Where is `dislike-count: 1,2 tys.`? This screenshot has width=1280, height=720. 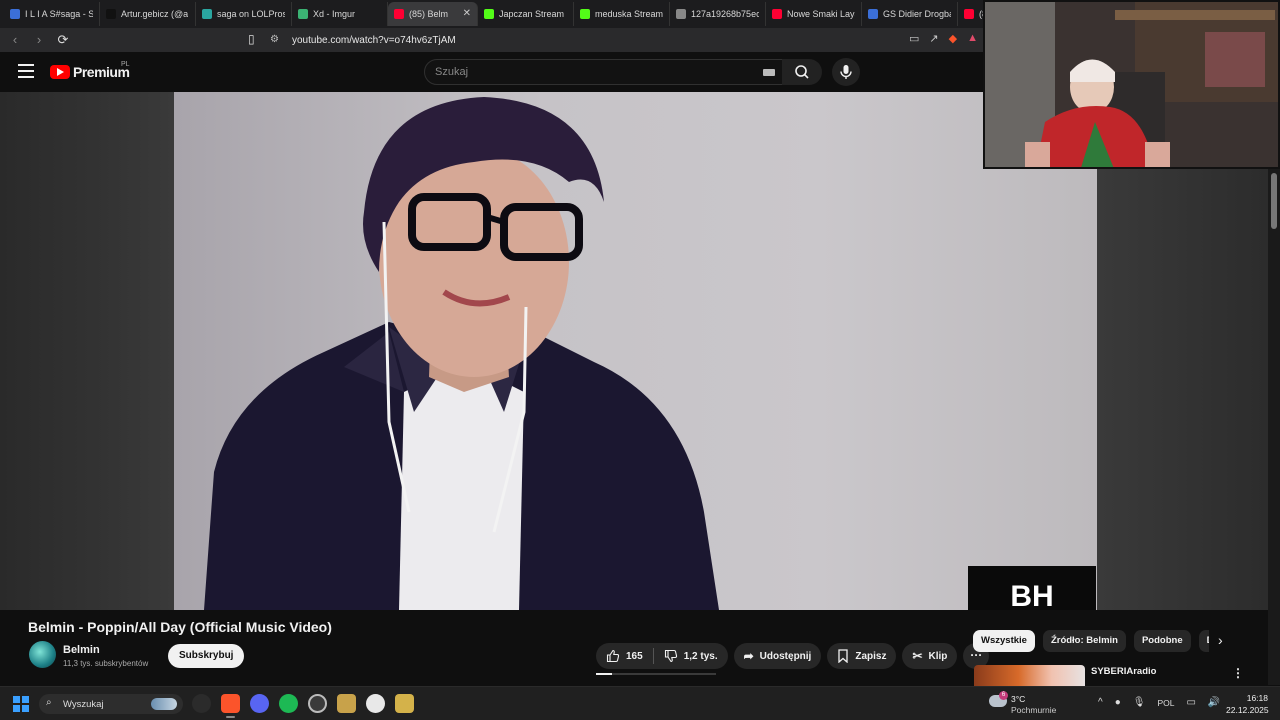
dislike-count: 1,2 tys. is located at coordinates (700, 656).